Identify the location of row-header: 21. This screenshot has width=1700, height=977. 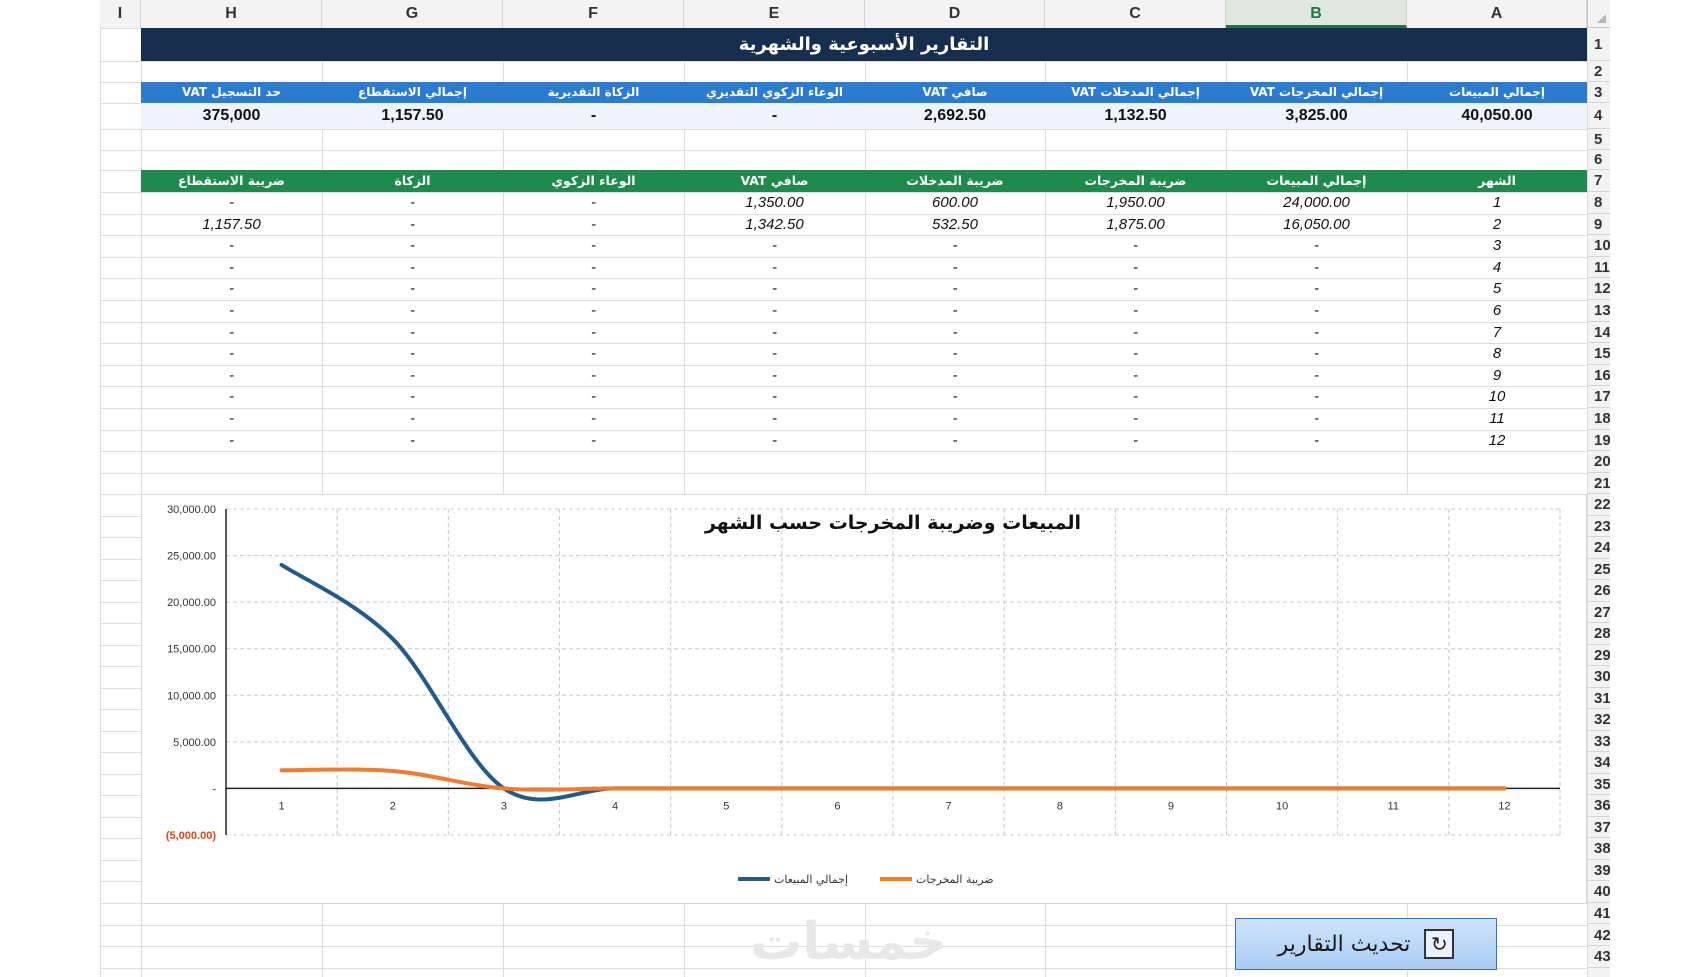
(1599, 484).